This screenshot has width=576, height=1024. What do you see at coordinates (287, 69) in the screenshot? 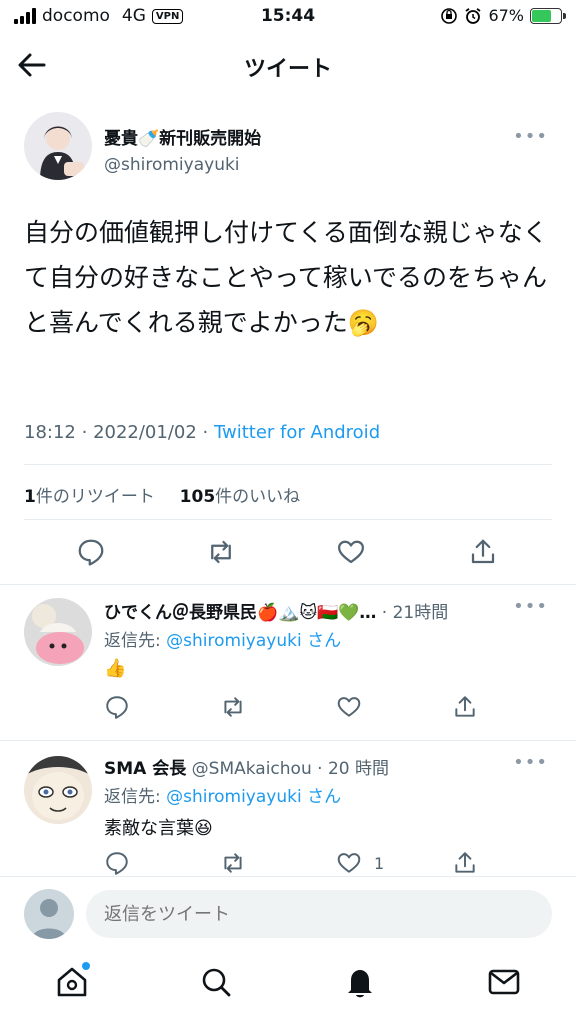
I see `page-title: ツイート` at bounding box center [287, 69].